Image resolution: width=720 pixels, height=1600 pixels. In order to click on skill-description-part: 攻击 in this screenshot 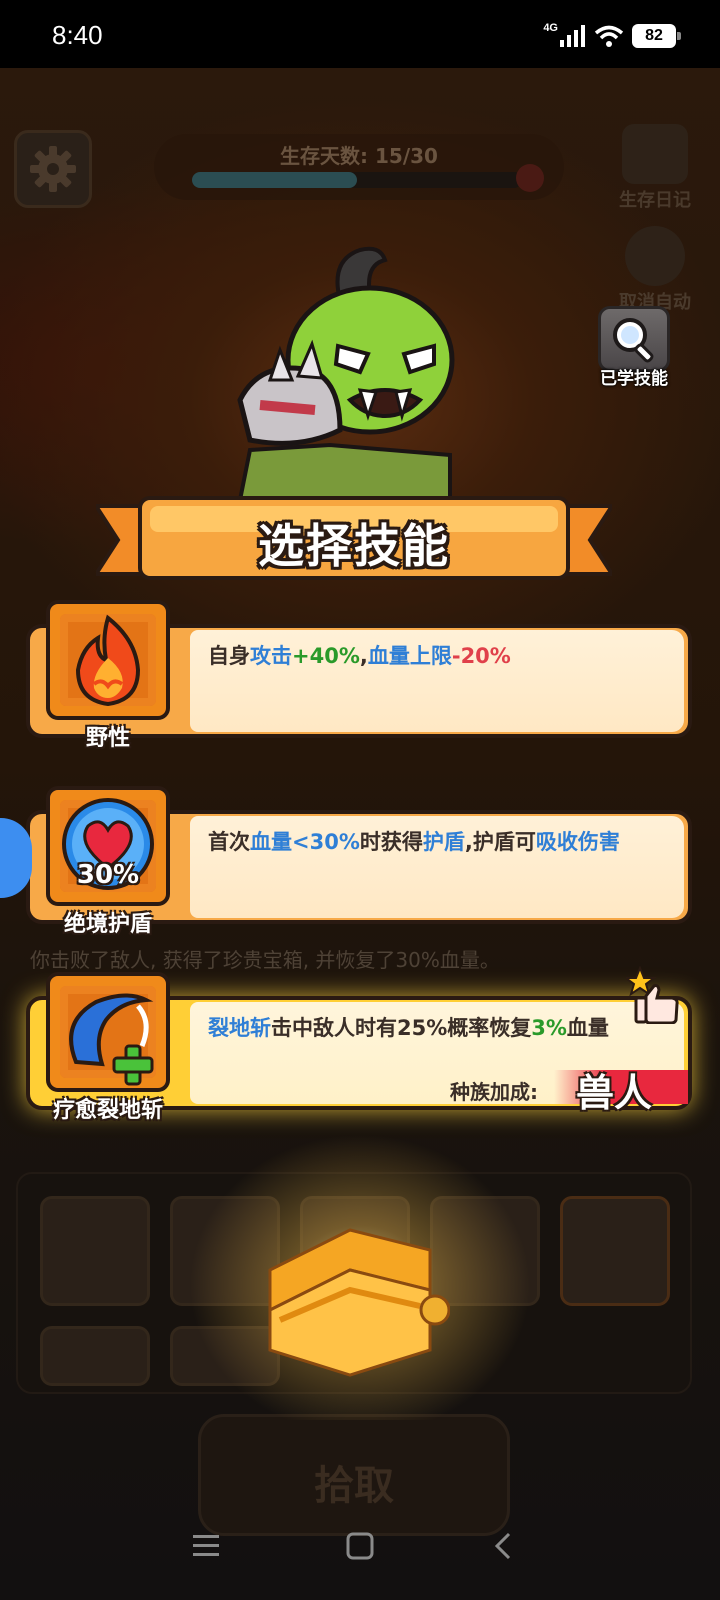, I will do `click(271, 656)`.